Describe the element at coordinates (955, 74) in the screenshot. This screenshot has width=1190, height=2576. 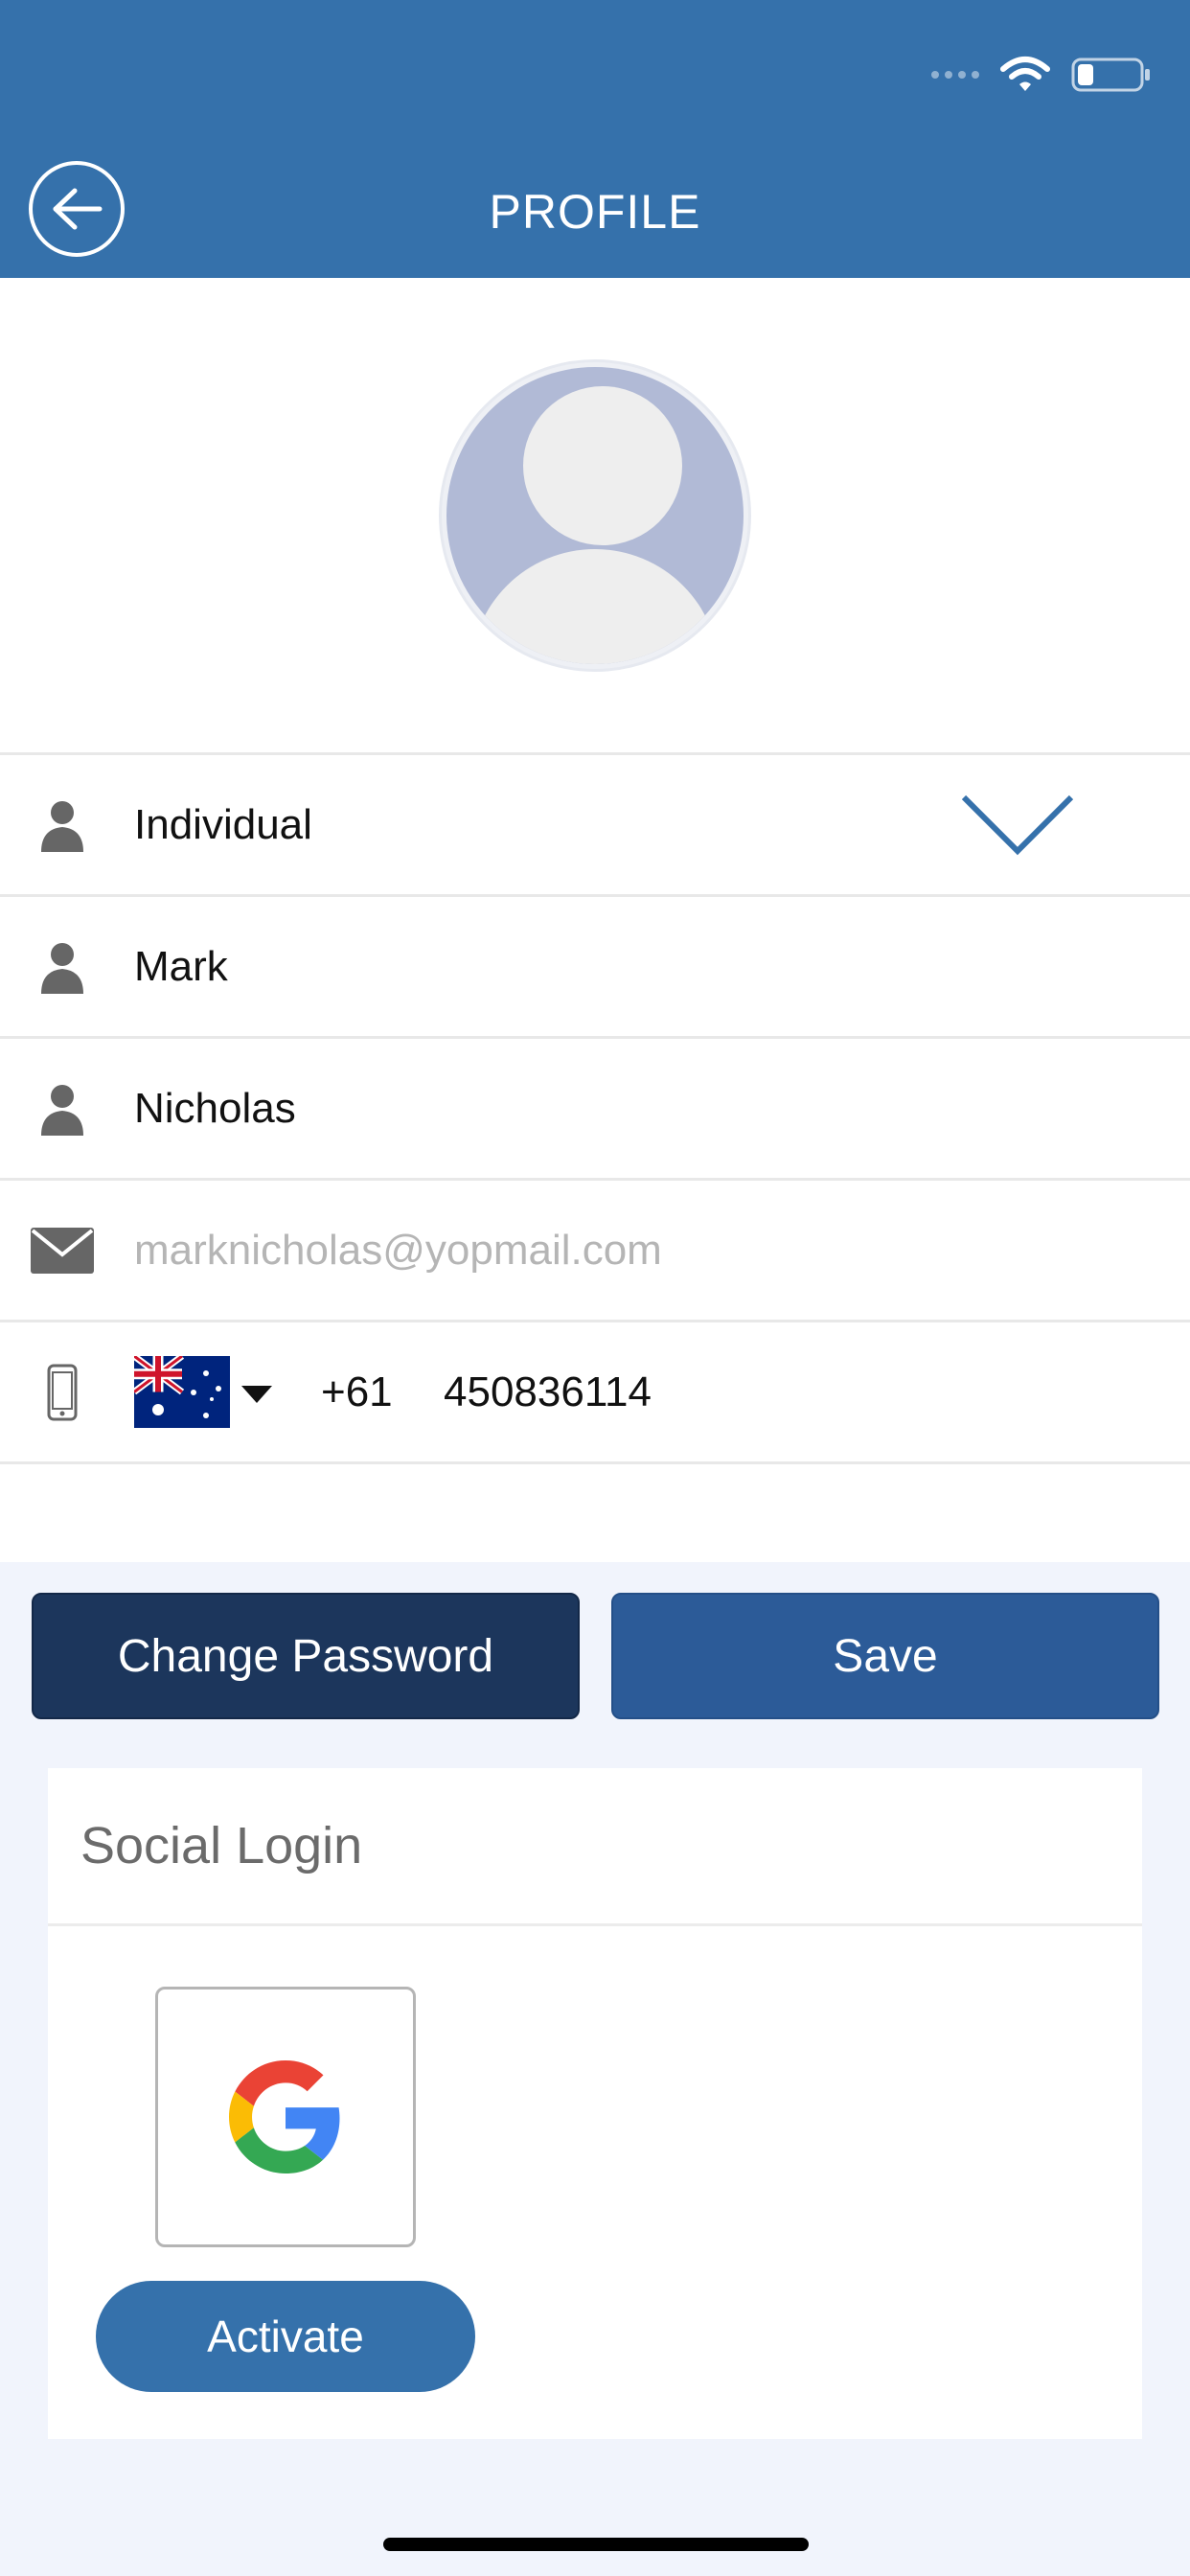
I see `cellular-signal-icon` at that location.